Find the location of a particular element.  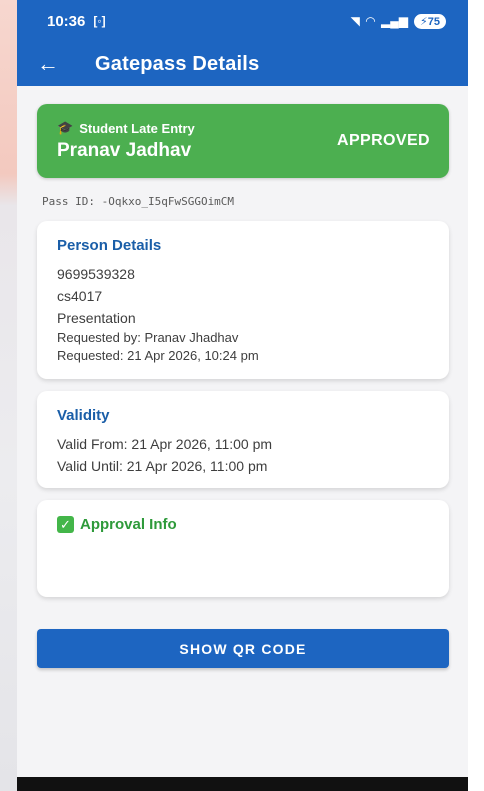

status-right: ◥ ◠ ▂▄▆ ⚡75 is located at coordinates (398, 21).